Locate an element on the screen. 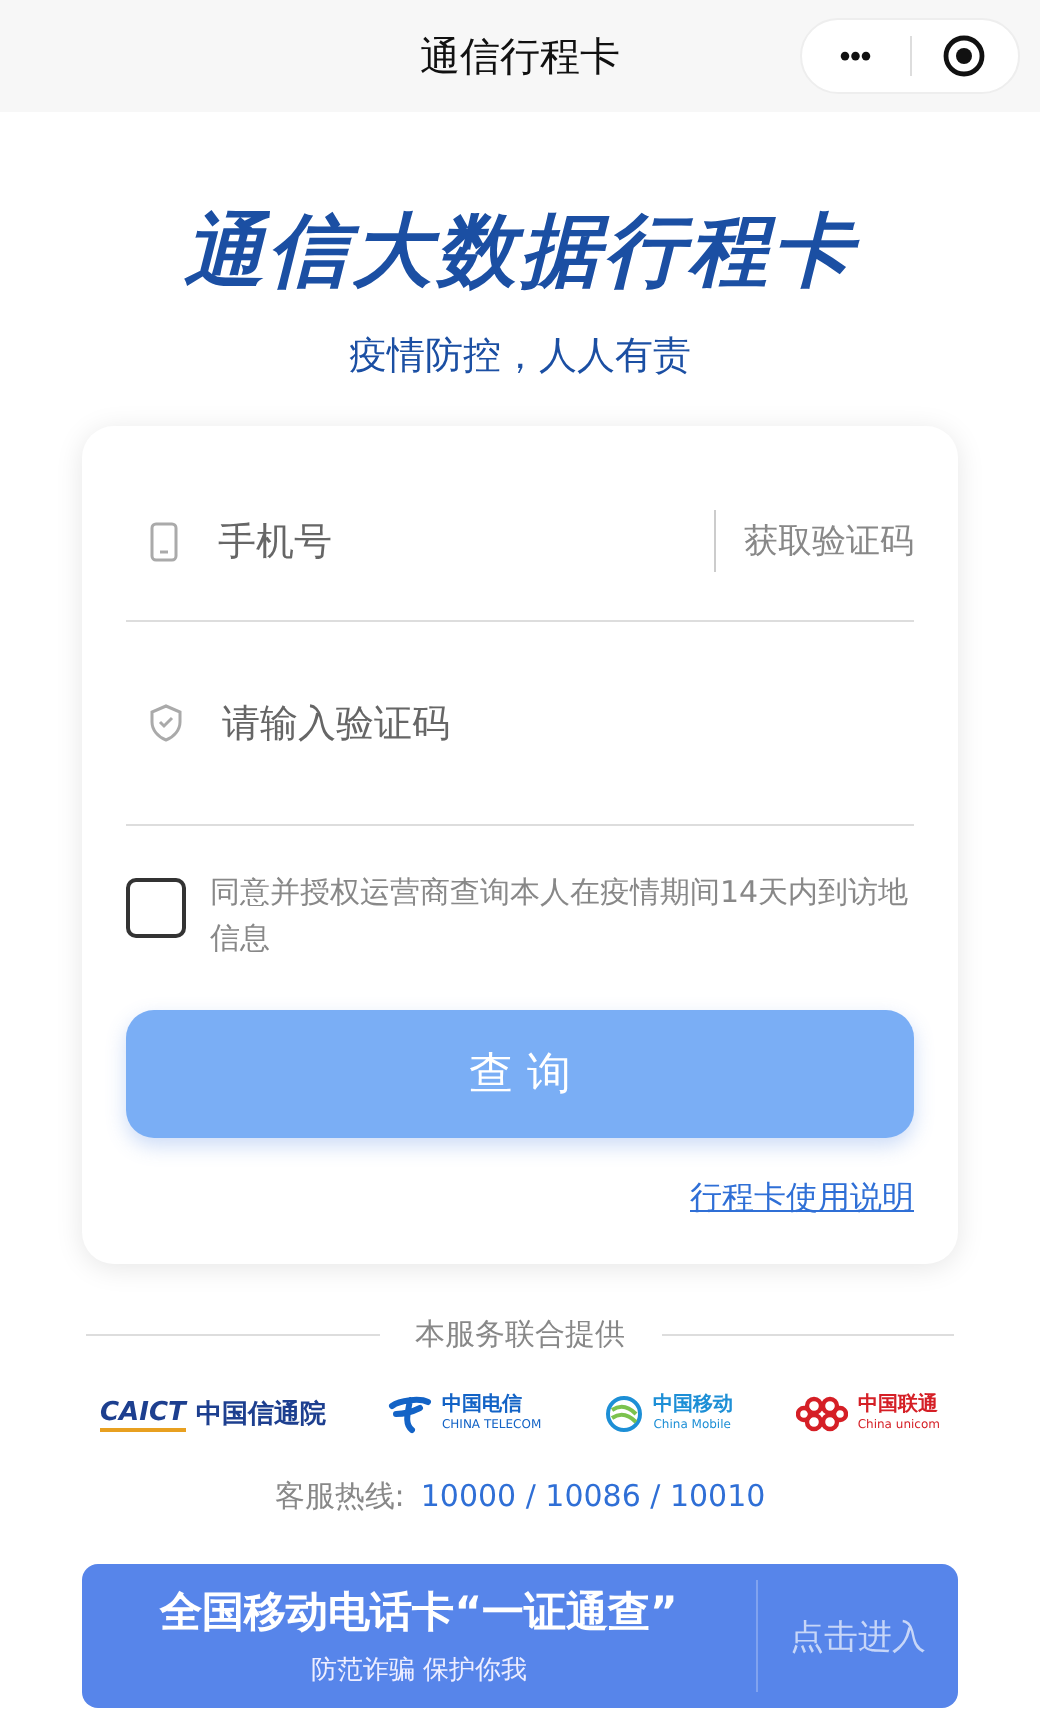 The width and height of the screenshot is (1040, 1732). help-link: 行程卡使用说明 is located at coordinates (802, 1199).